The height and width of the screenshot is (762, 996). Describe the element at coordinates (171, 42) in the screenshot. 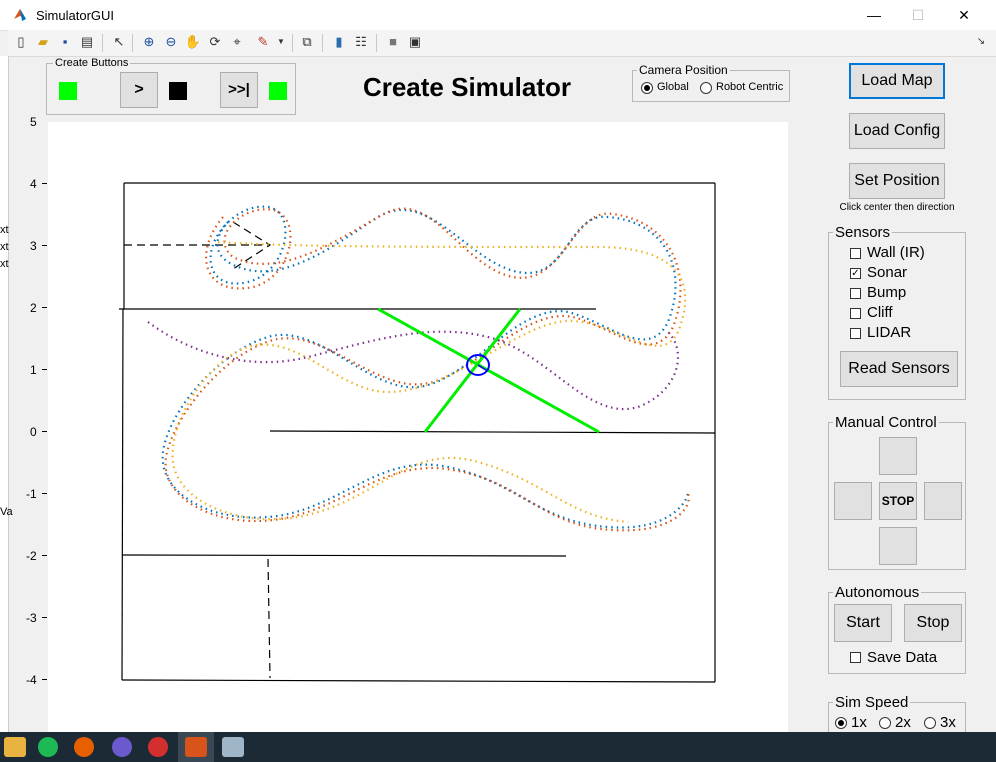

I see `zoom-out-icon: ⊖` at that location.